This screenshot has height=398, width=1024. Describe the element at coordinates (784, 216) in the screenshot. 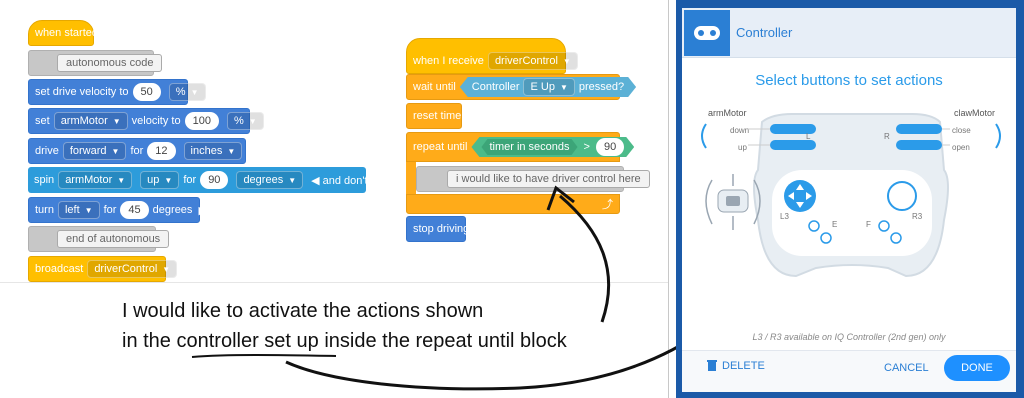

I see `l3-label: L3` at that location.